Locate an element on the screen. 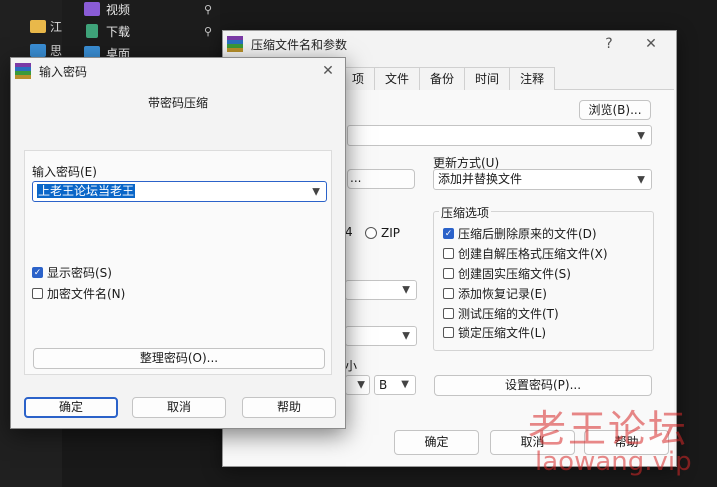 Image resolution: width=717 pixels, height=487 pixels. format-zip-label: ZIP is located at coordinates (390, 233).